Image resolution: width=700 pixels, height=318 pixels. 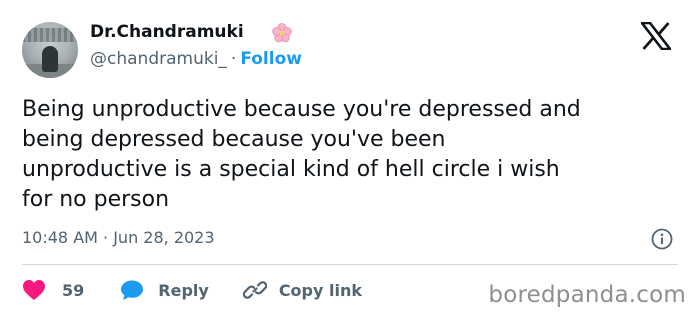 What do you see at coordinates (167, 32) in the screenshot?
I see `author-display-name: Dr.Chandramuki` at bounding box center [167, 32].